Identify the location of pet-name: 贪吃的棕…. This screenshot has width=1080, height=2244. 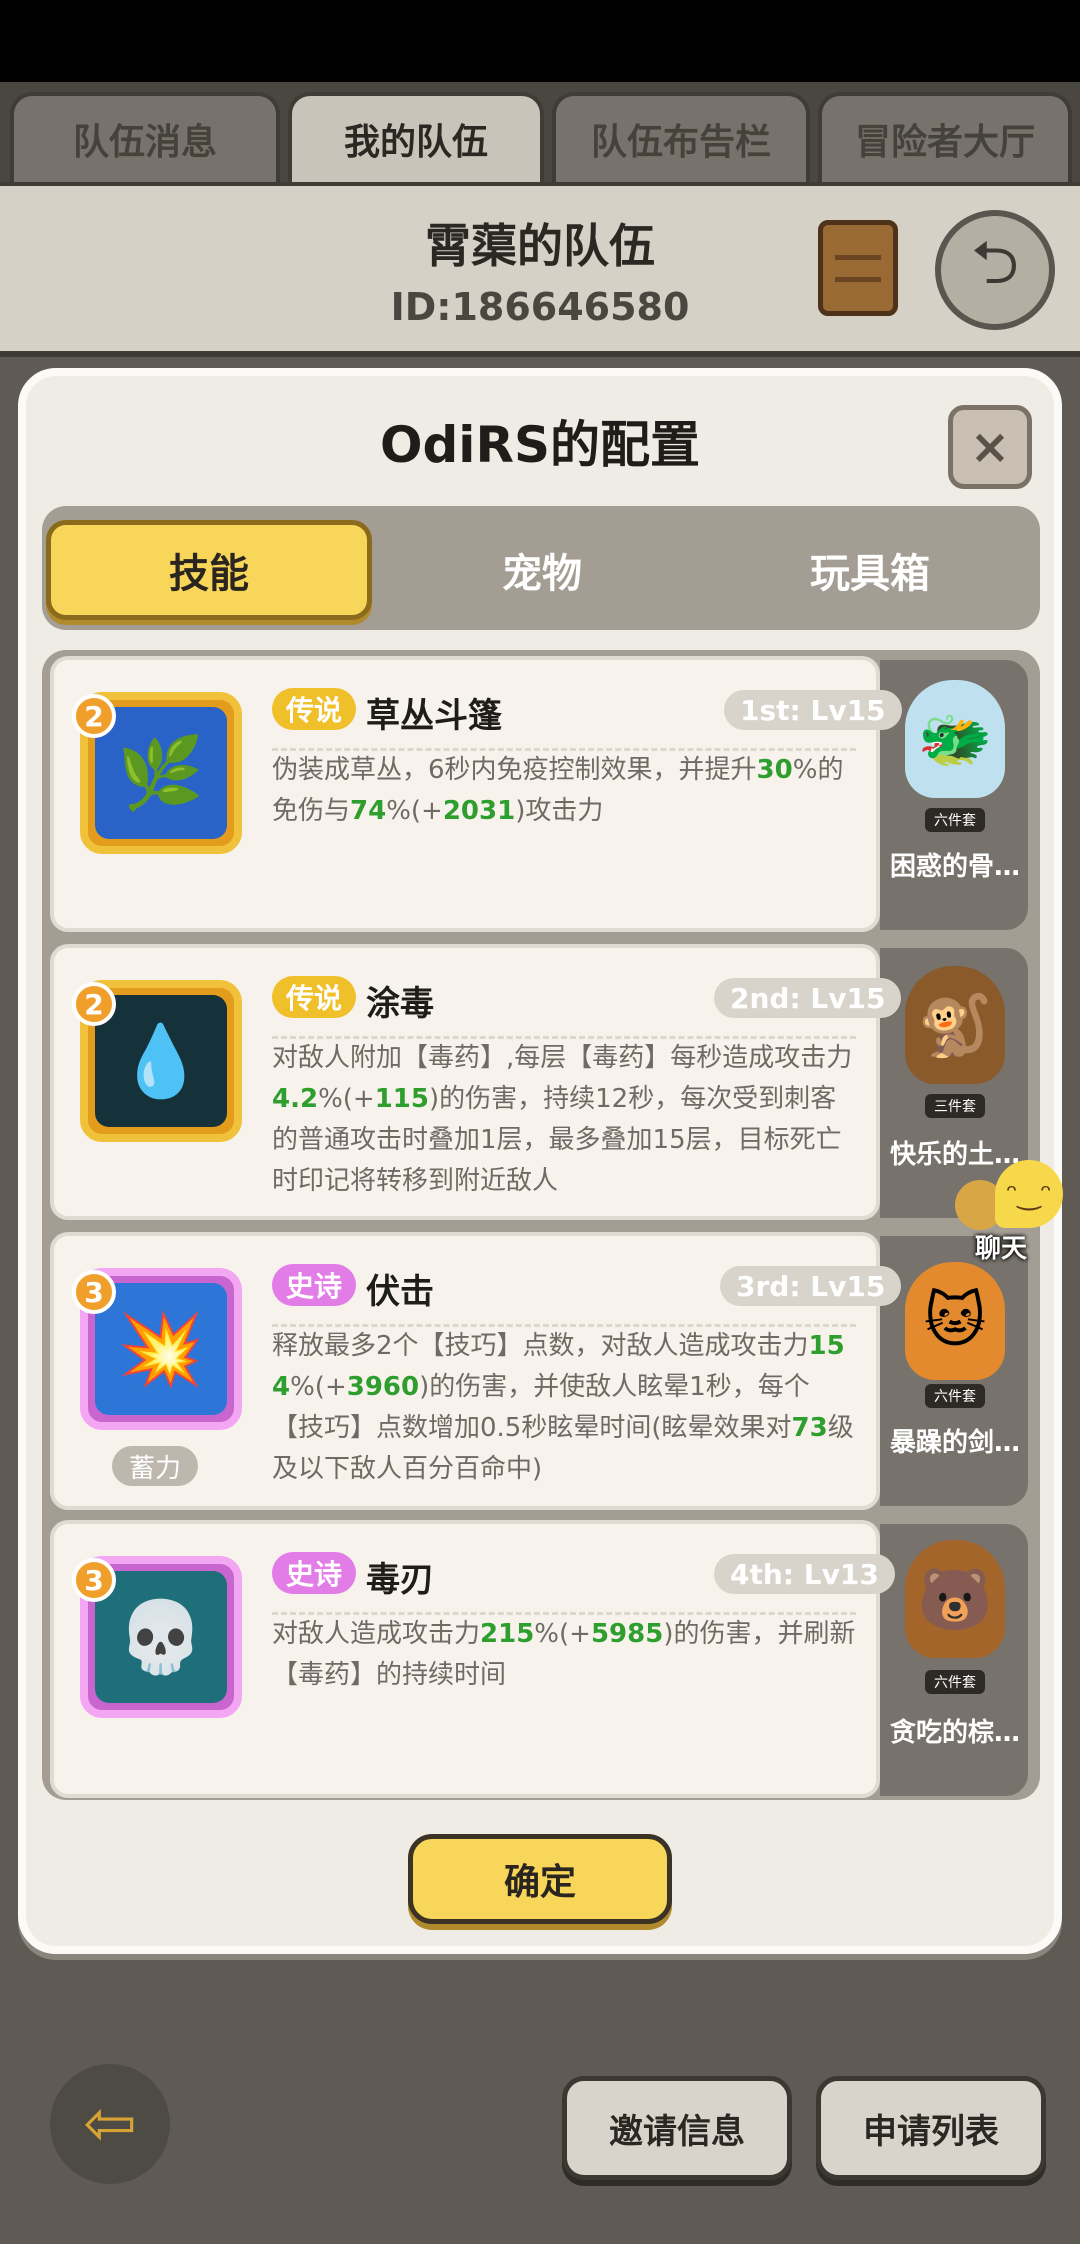
(954, 1733).